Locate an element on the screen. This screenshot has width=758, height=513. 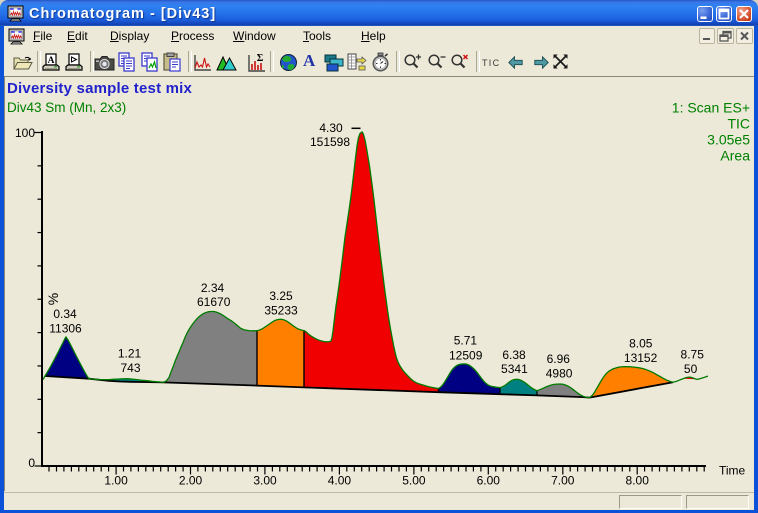
svg-text: 8.05 is located at coordinates (641, 344).